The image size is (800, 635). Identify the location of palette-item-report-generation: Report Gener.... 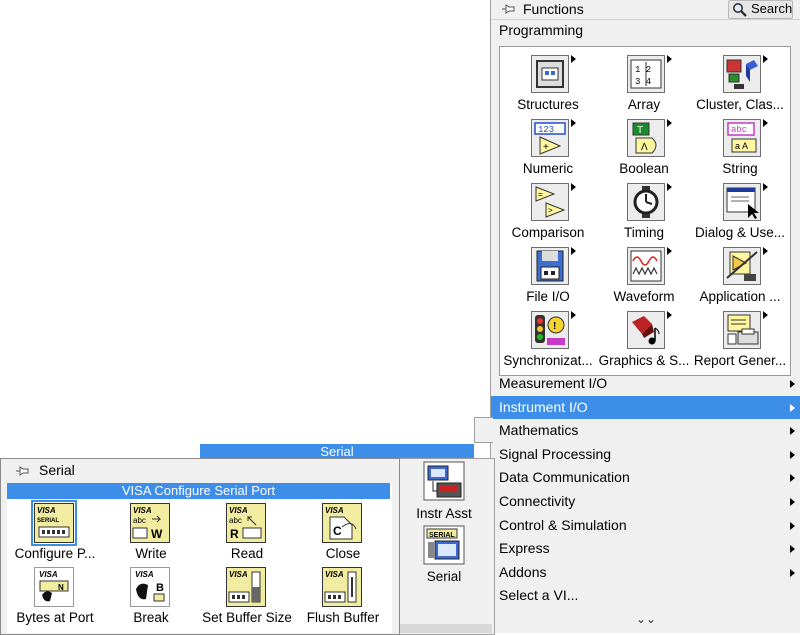
(740, 339).